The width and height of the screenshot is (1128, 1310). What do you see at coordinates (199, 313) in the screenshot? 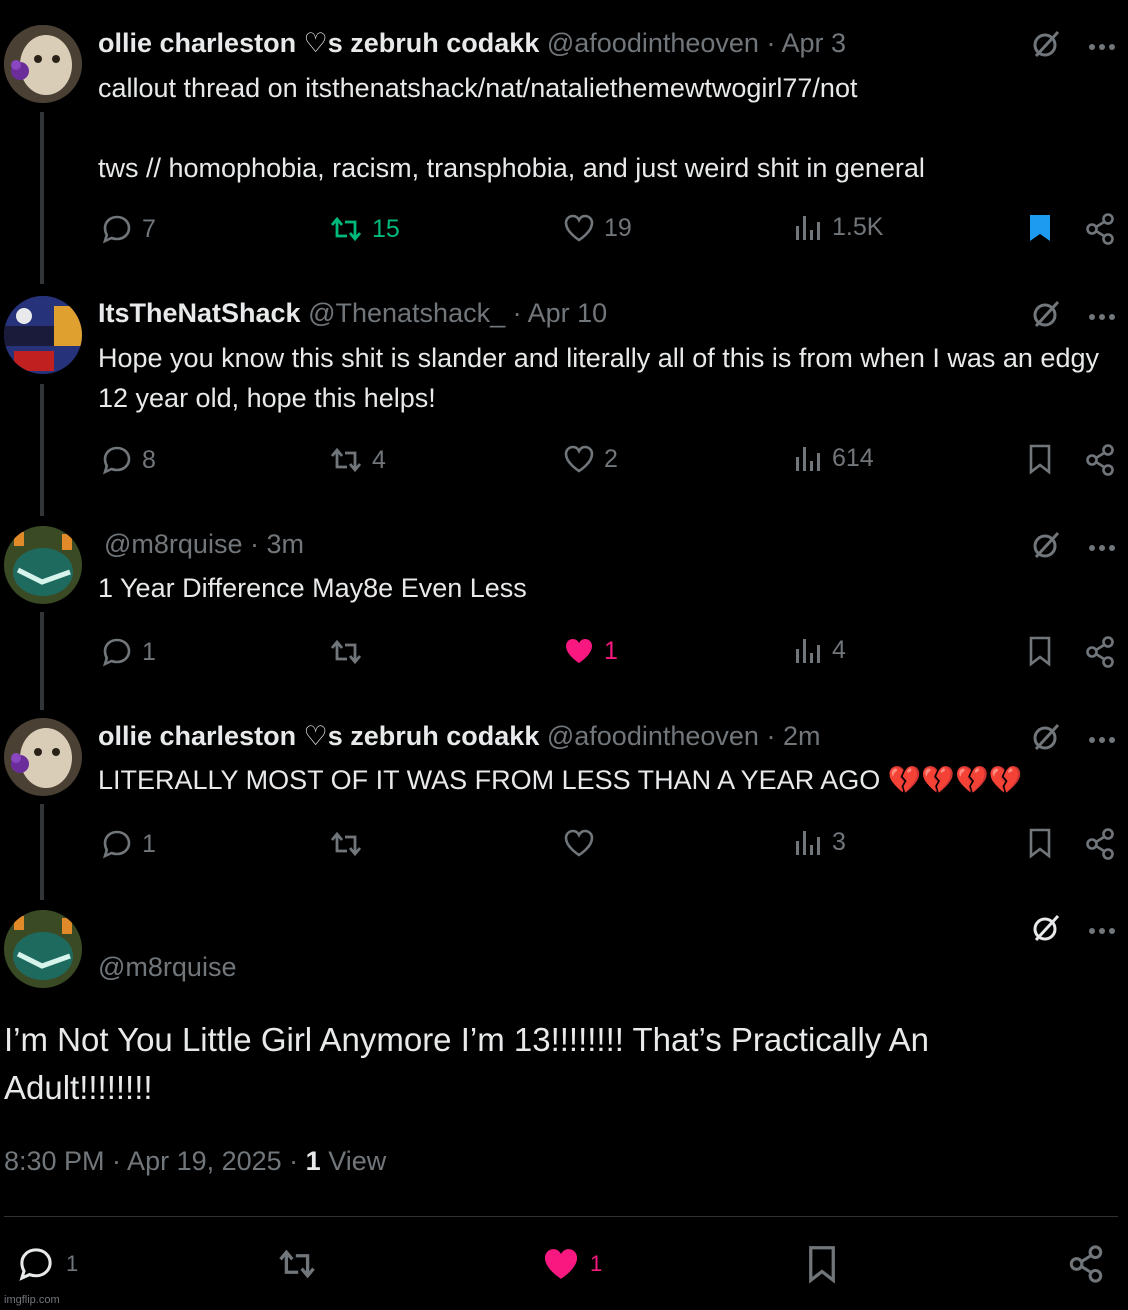
I see `display-name: ItsTheNatShack` at bounding box center [199, 313].